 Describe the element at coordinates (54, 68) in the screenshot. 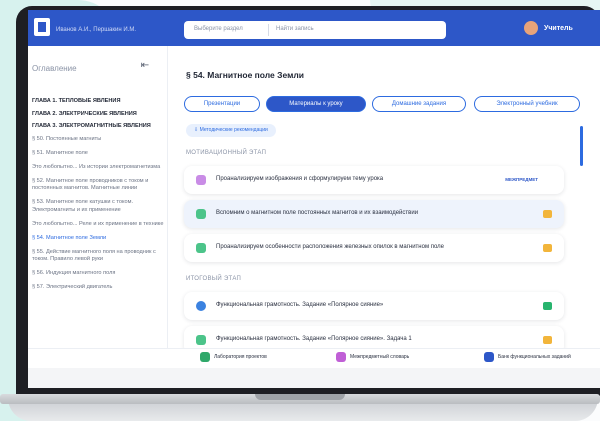

I see `toc-title: Оглавление` at that location.